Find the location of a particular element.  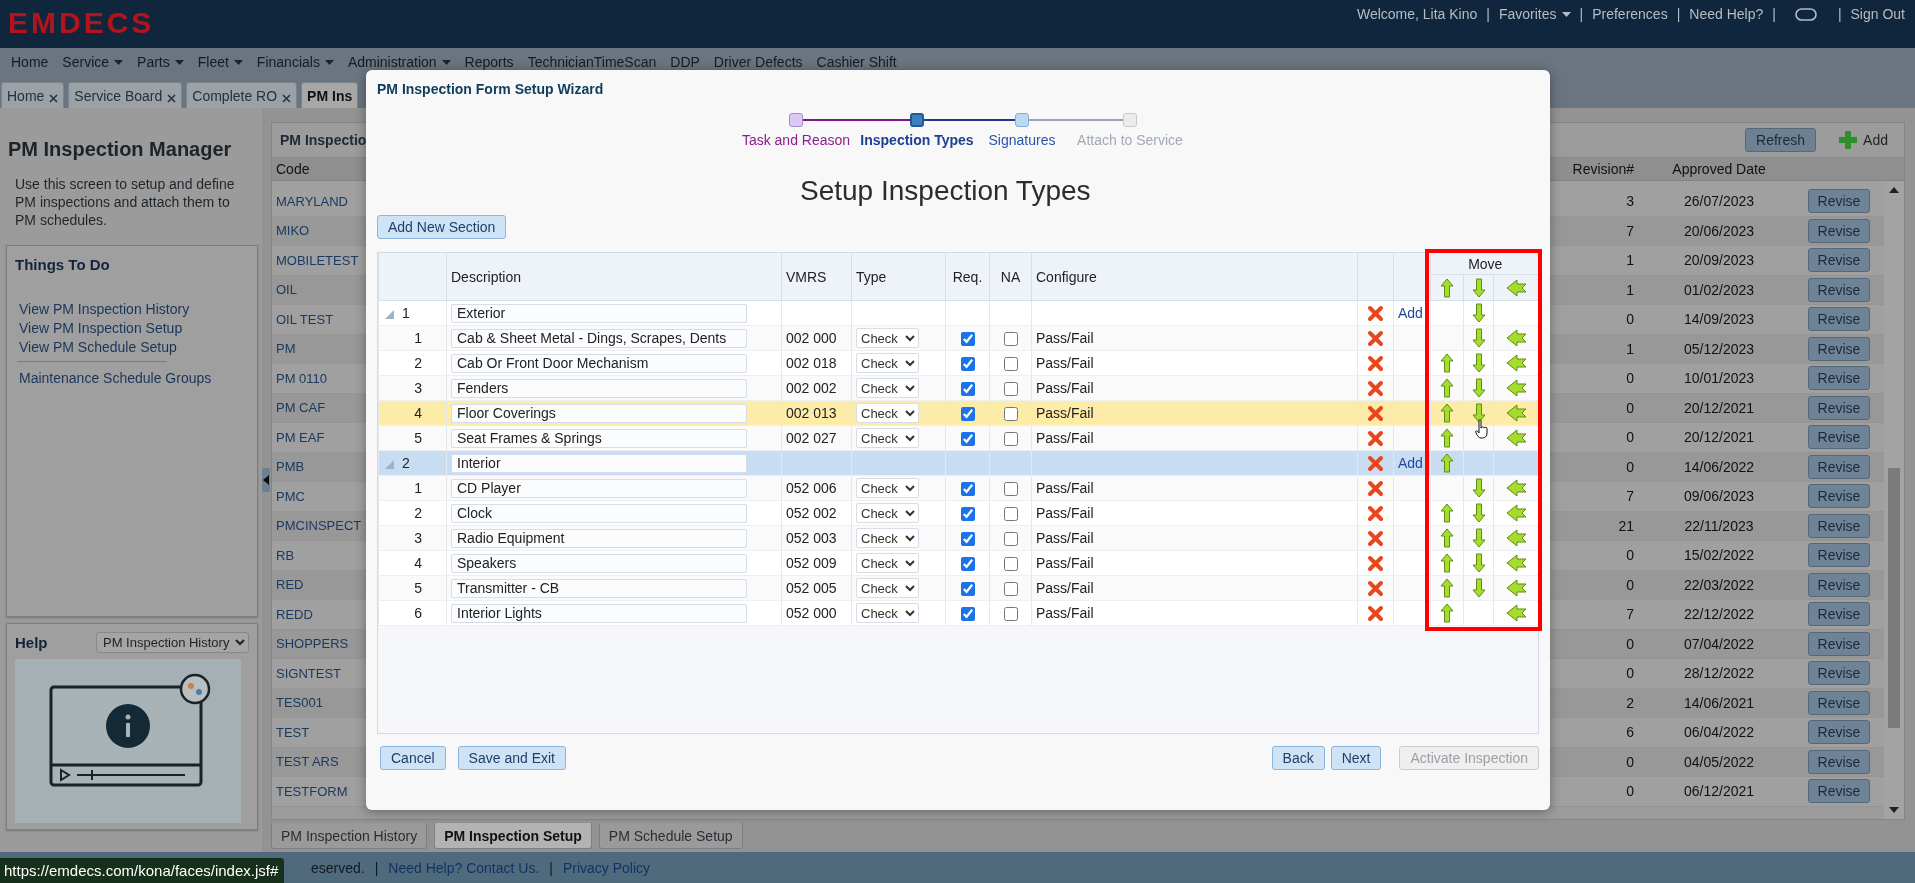

scroll-down-icon is located at coordinates (1894, 810).